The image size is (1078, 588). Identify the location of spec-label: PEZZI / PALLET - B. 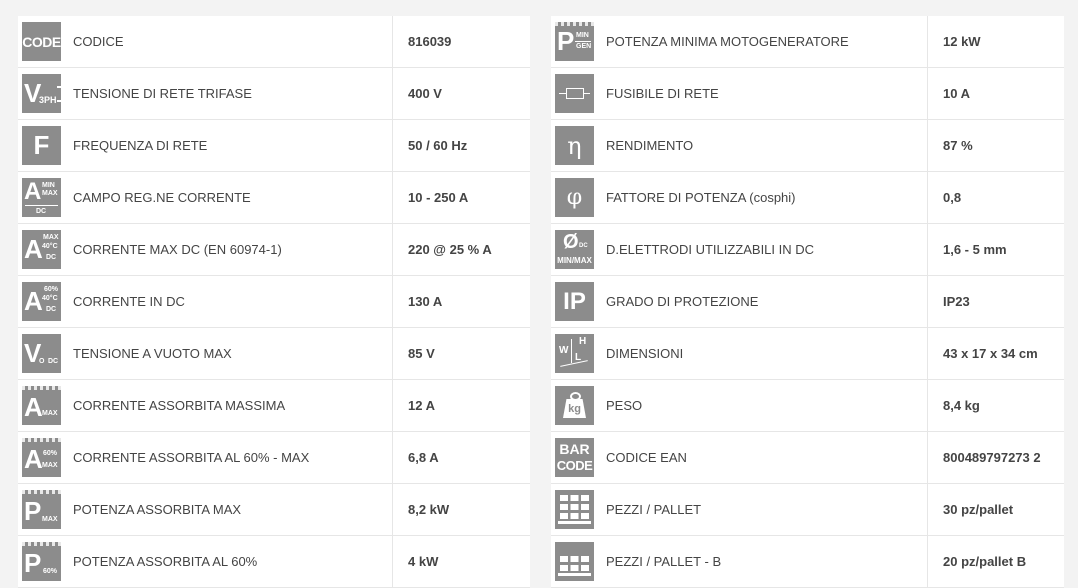
(763, 561).